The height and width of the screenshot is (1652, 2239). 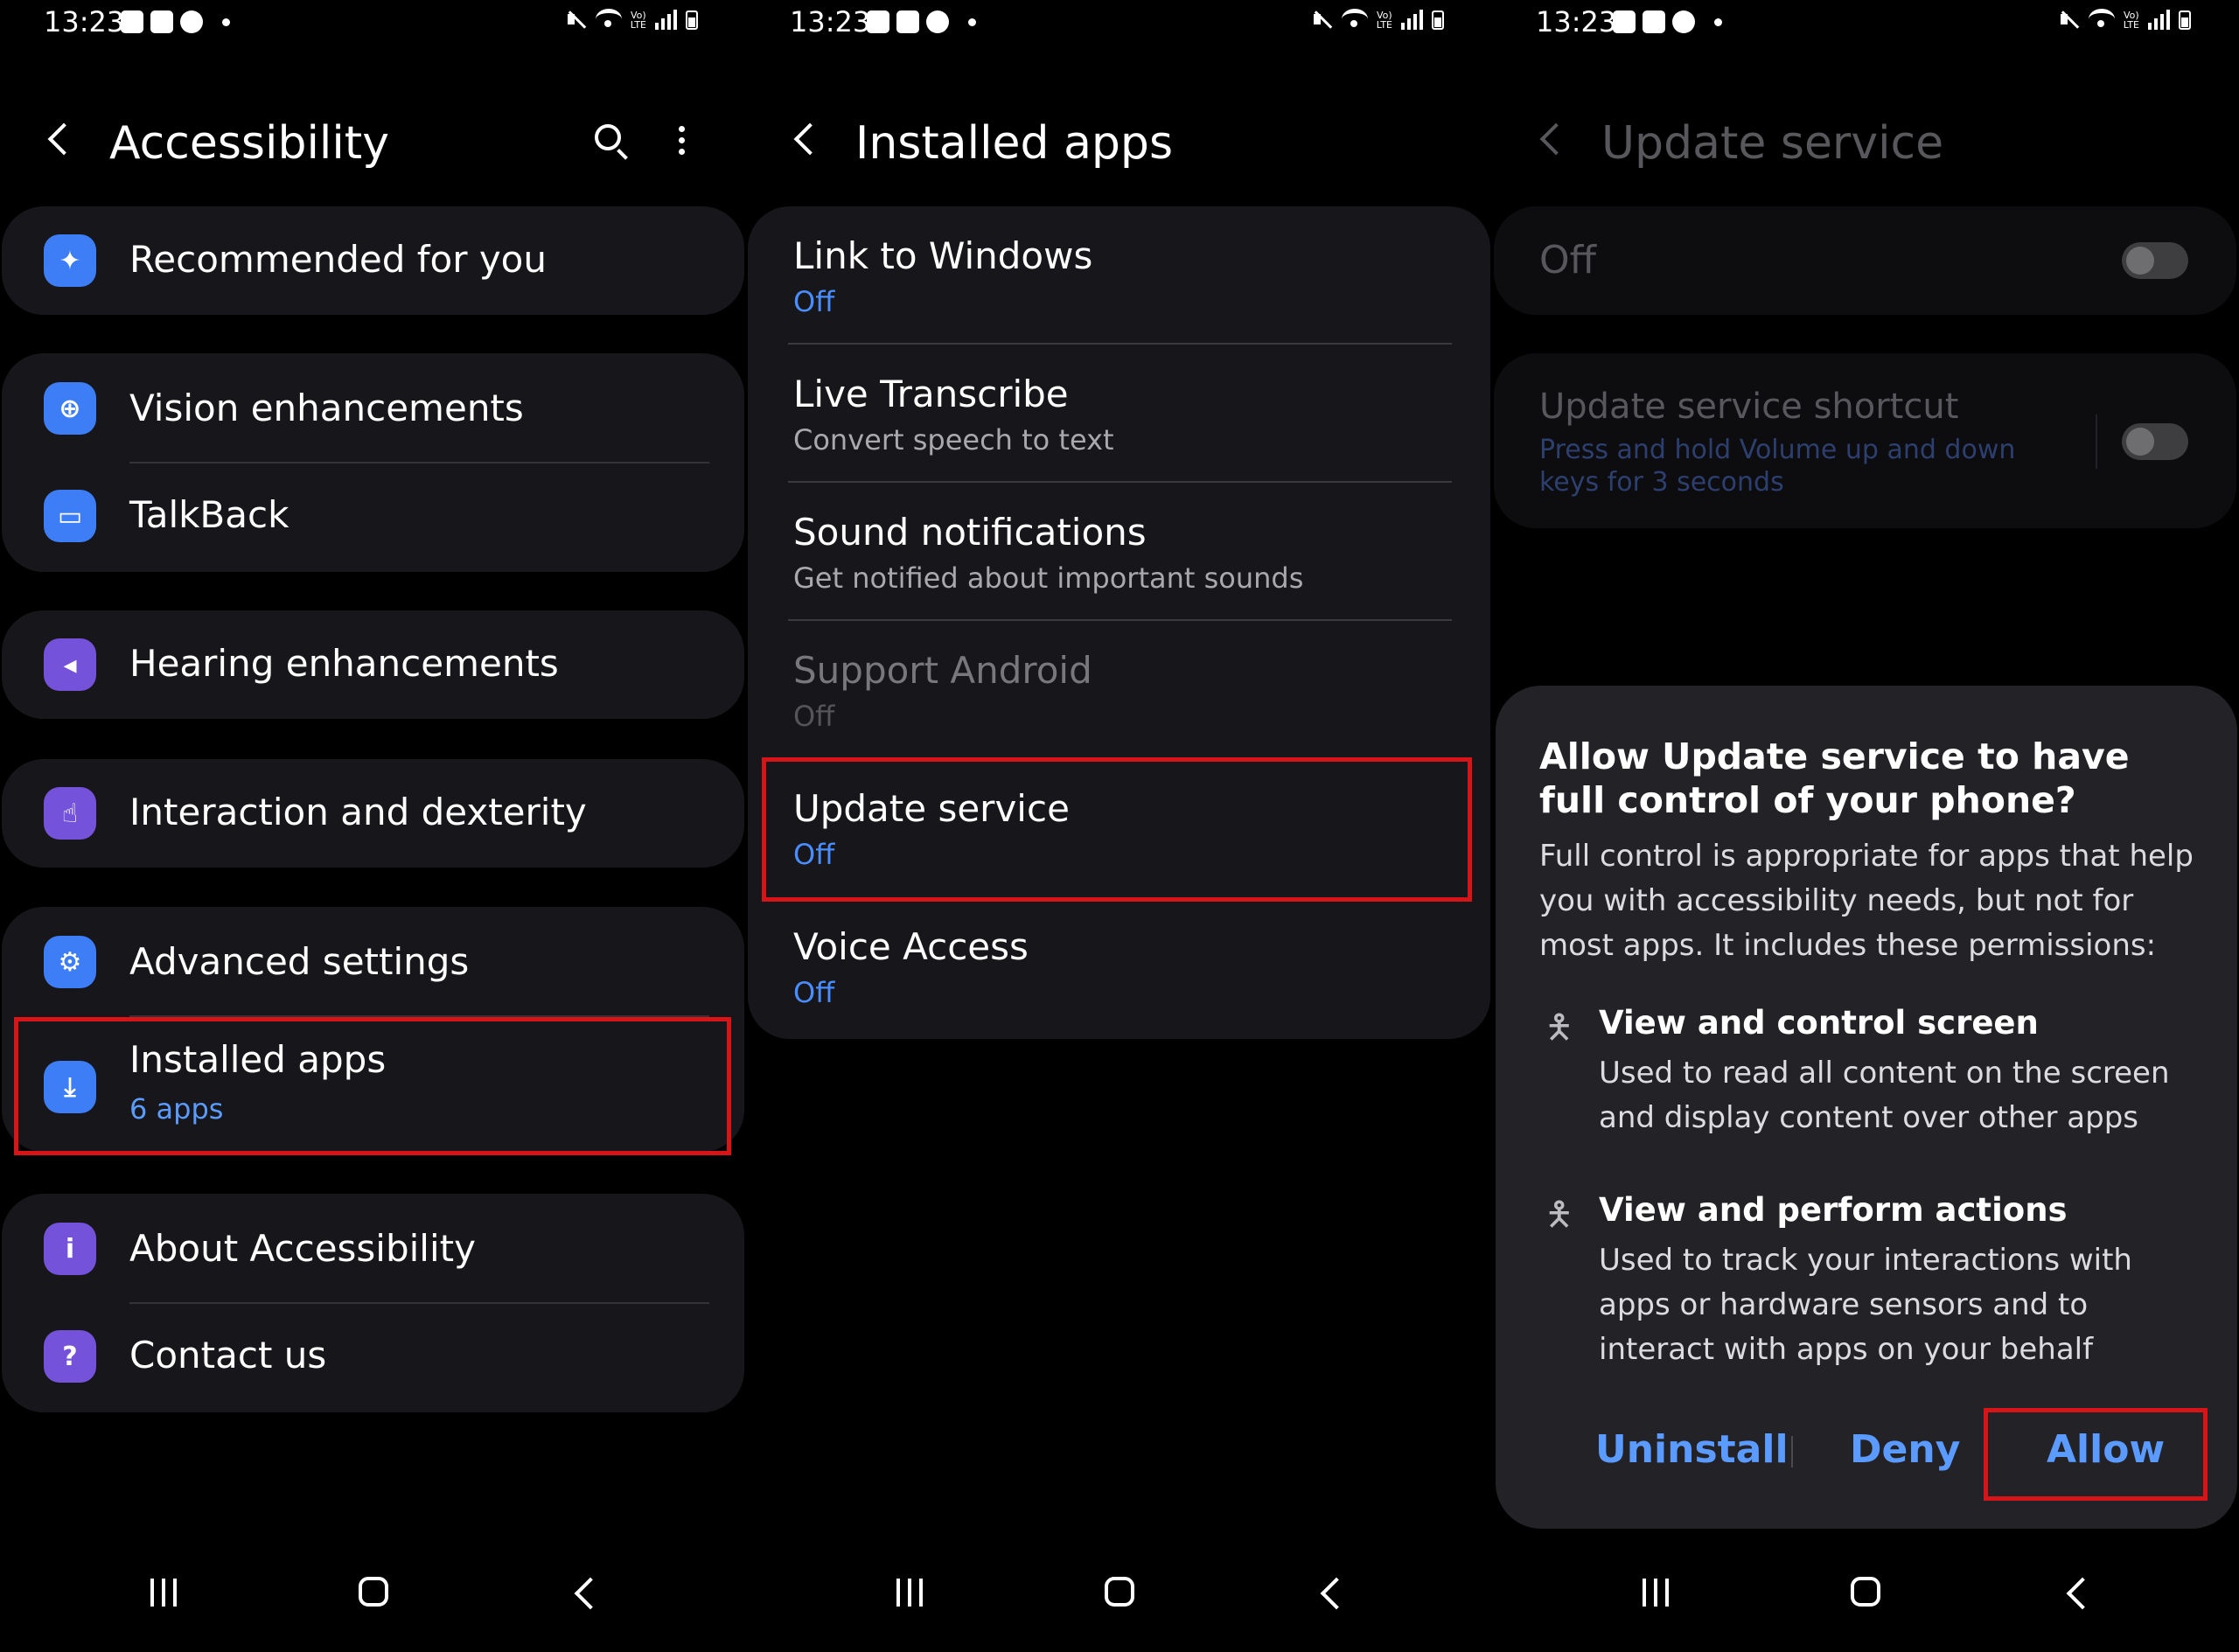 What do you see at coordinates (682, 143) in the screenshot?
I see `more-options-icon` at bounding box center [682, 143].